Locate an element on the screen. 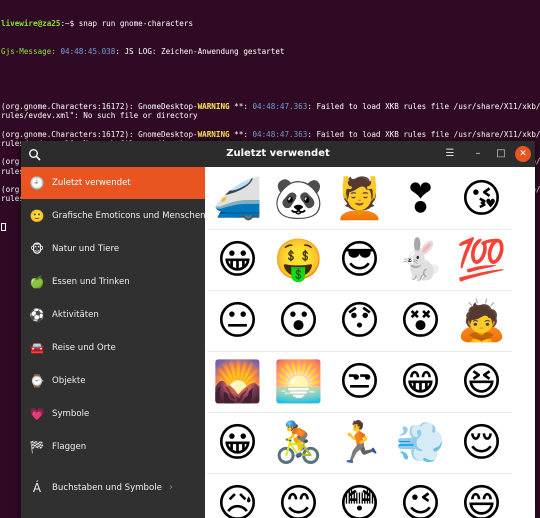 The width and height of the screenshot is (540, 518). character-cell: 😐 is located at coordinates (237, 321).